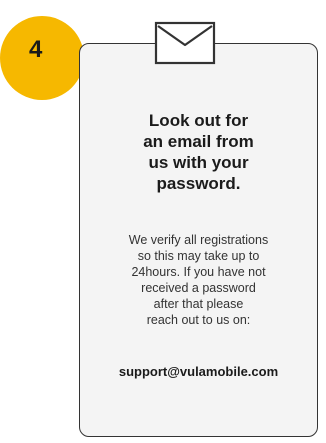 The width and height of the screenshot is (326, 443). What do you see at coordinates (198, 320) in the screenshot?
I see `card-body-line: reach out to us on:` at bounding box center [198, 320].